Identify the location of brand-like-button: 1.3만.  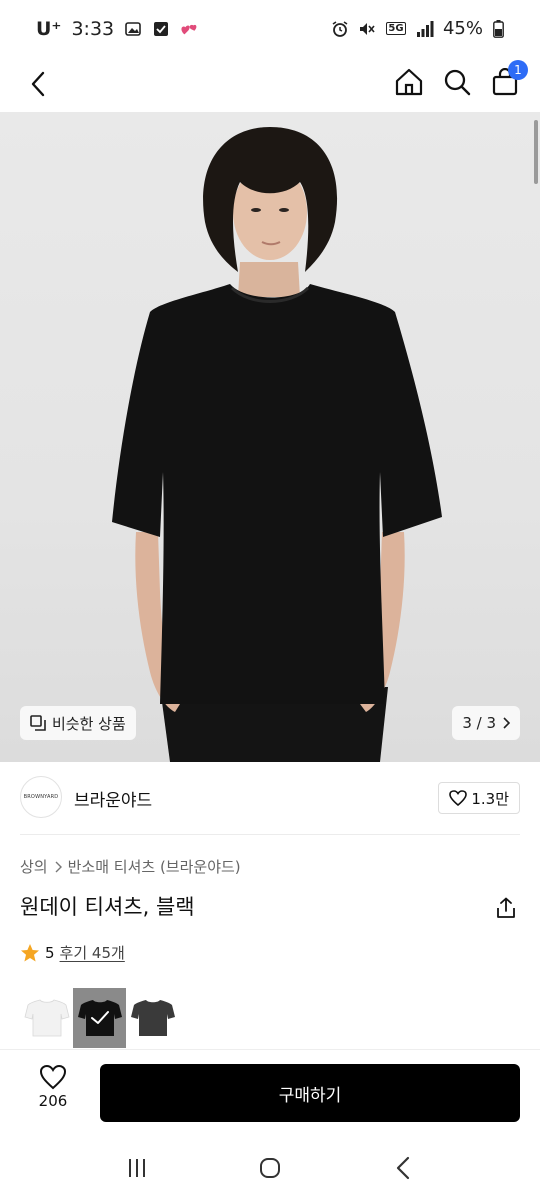
(479, 798).